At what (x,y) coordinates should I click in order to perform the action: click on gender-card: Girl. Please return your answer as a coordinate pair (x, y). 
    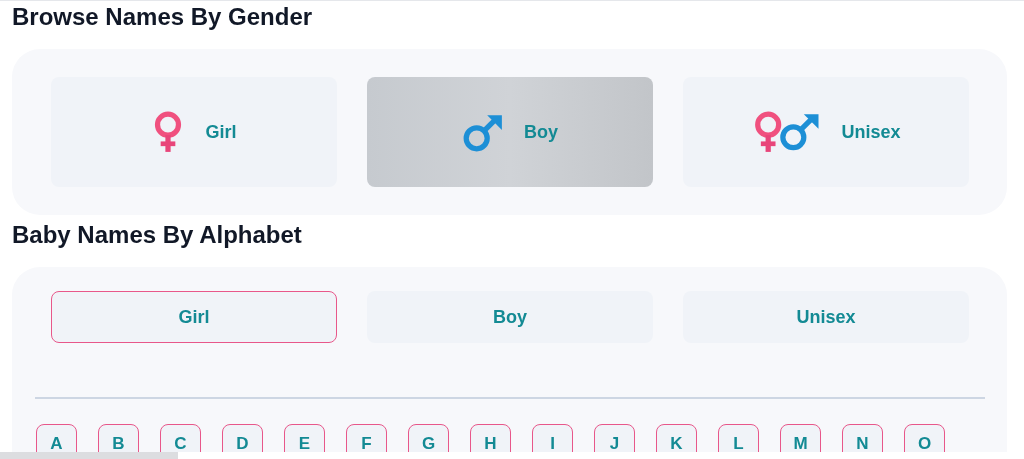
    Looking at the image, I should click on (194, 132).